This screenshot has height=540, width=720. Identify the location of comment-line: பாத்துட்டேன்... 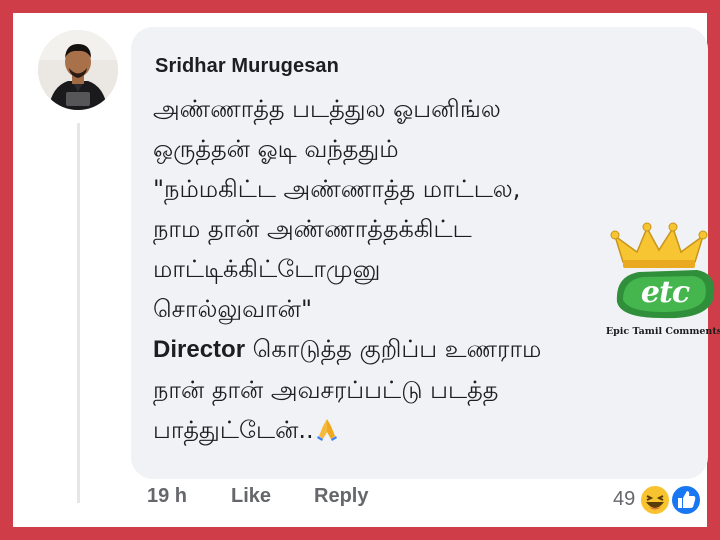
(378, 430).